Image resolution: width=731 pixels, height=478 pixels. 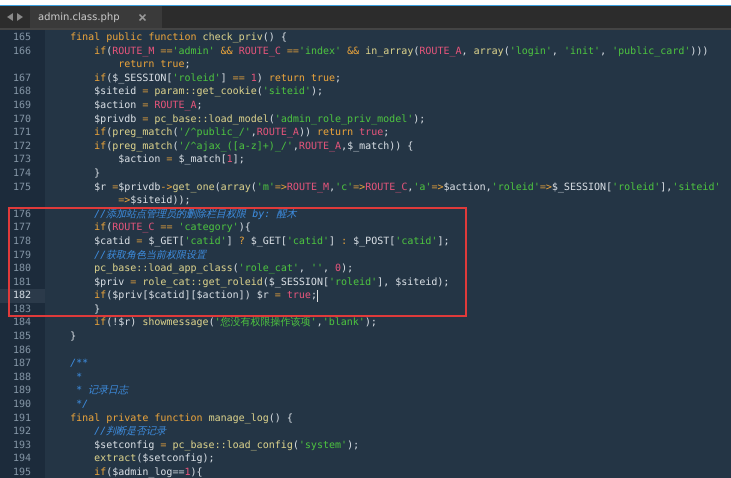 I want to click on line-number: 195, so click(x=22, y=472).